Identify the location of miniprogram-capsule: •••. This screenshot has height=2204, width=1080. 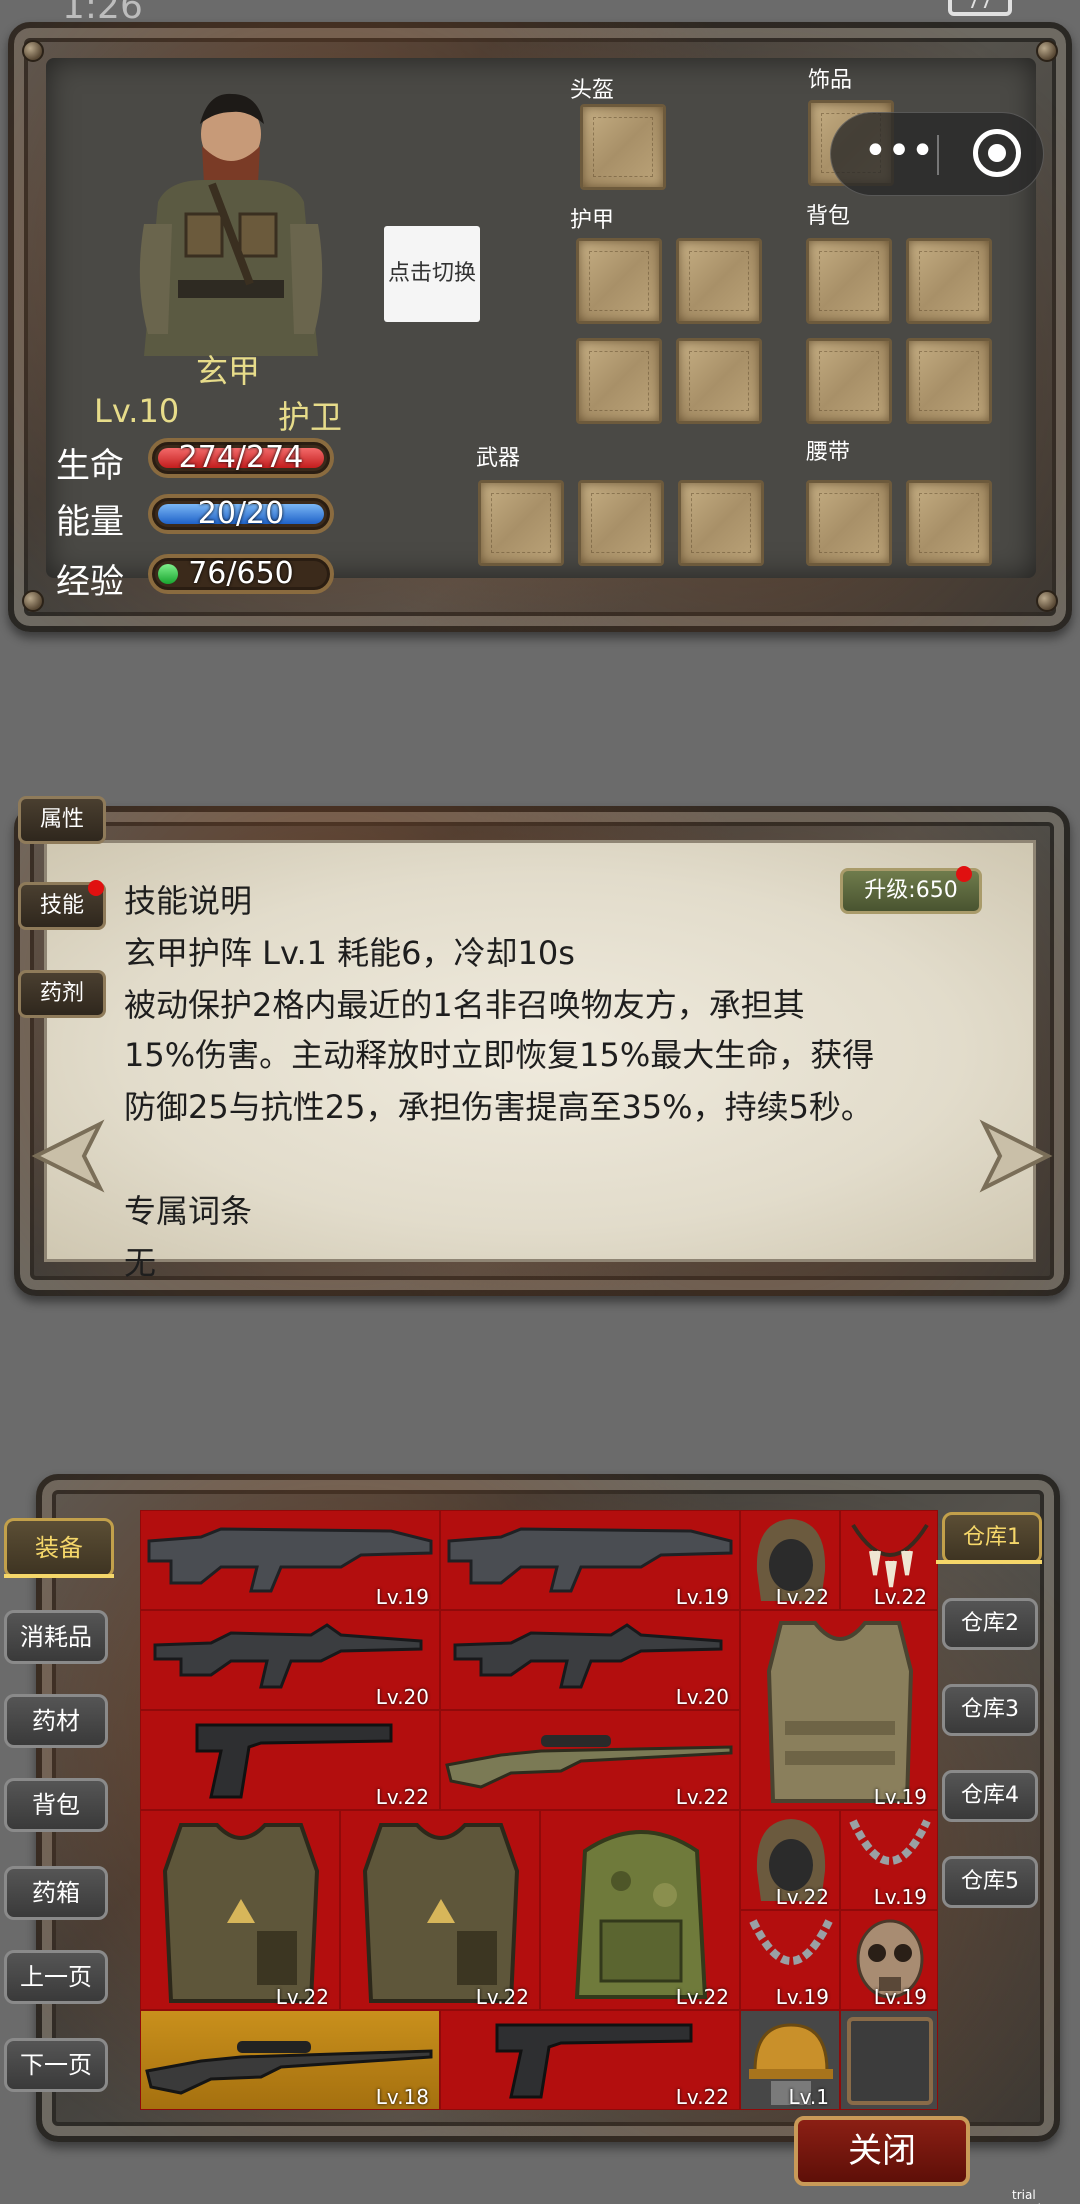
(937, 154).